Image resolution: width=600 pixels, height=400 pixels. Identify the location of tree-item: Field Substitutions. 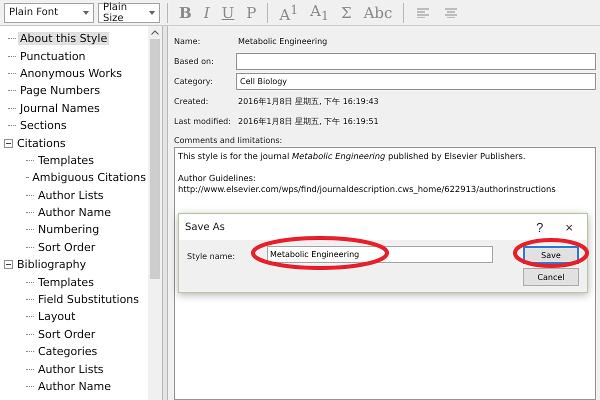
(89, 299).